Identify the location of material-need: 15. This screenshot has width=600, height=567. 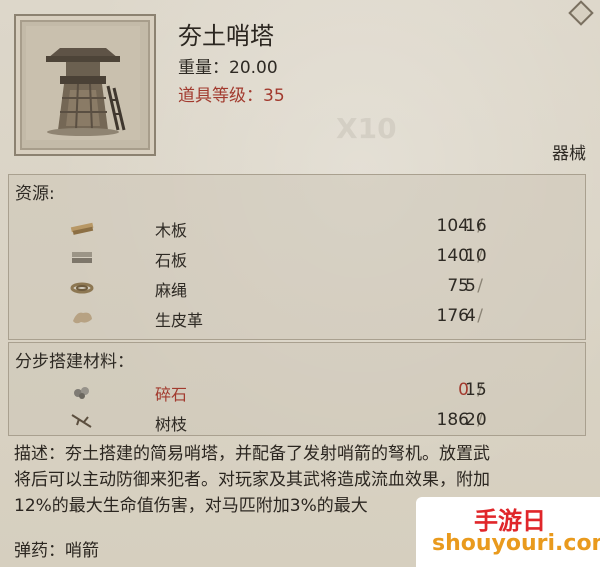
(476, 390).